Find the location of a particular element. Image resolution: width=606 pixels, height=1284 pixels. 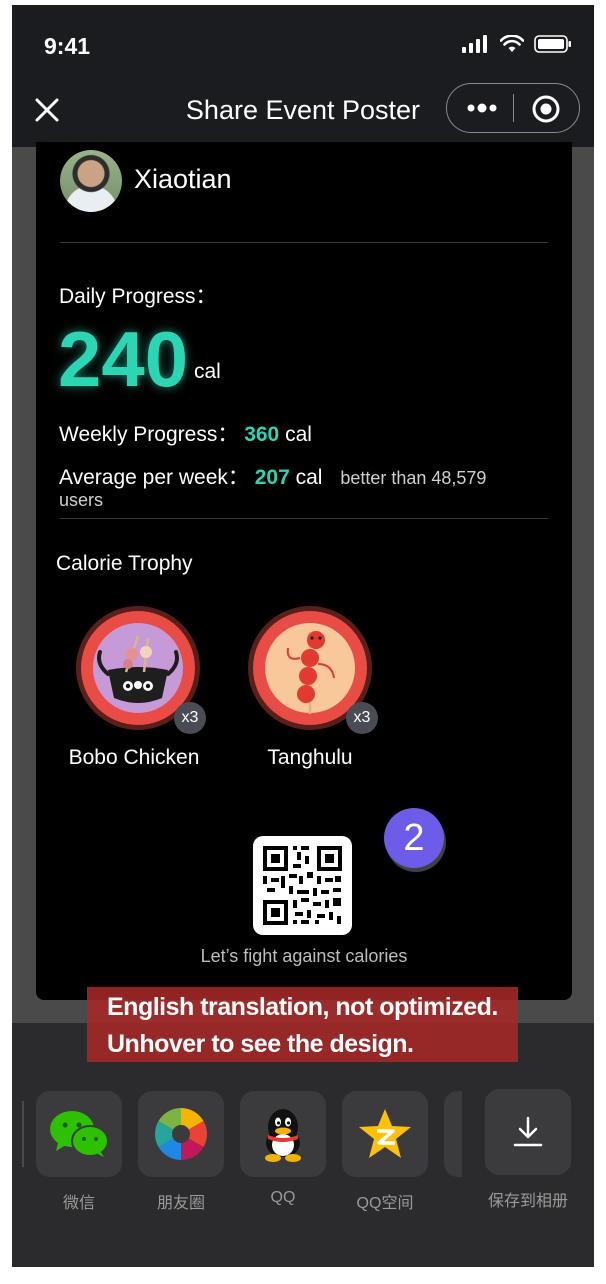

share-label: QQ空间 is located at coordinates (385, 1203).